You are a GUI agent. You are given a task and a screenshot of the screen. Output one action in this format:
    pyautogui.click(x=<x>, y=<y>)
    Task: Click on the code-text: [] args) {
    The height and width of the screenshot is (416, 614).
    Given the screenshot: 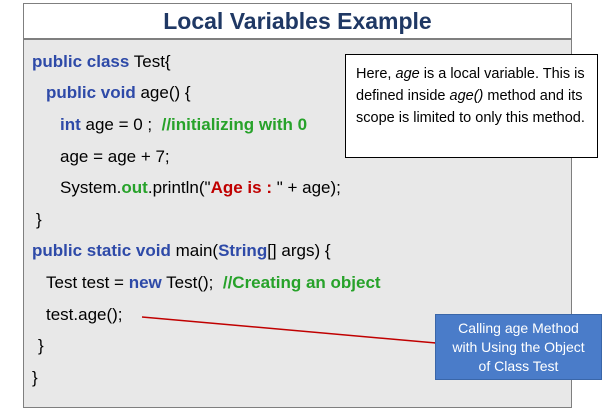 What is the action you would take?
    pyautogui.click(x=299, y=250)
    